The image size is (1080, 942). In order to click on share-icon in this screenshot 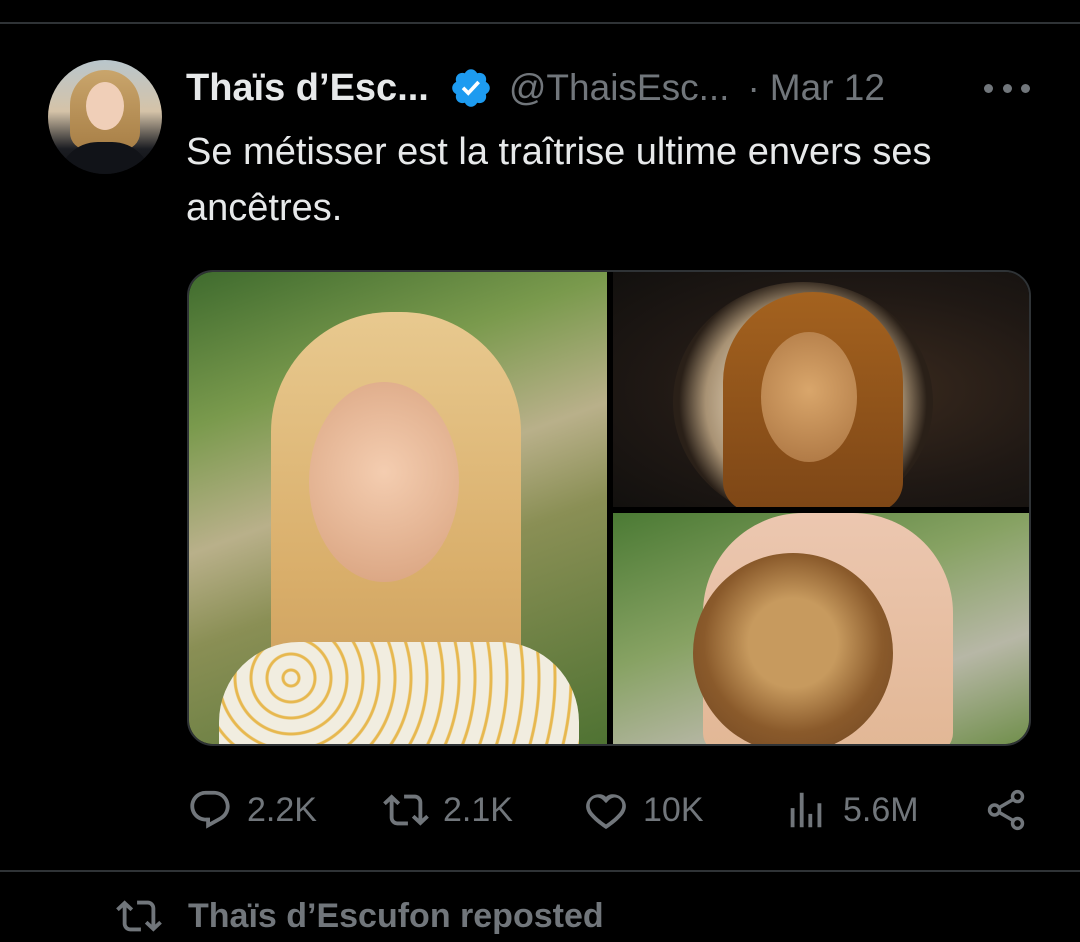, I will do `click(1006, 810)`.